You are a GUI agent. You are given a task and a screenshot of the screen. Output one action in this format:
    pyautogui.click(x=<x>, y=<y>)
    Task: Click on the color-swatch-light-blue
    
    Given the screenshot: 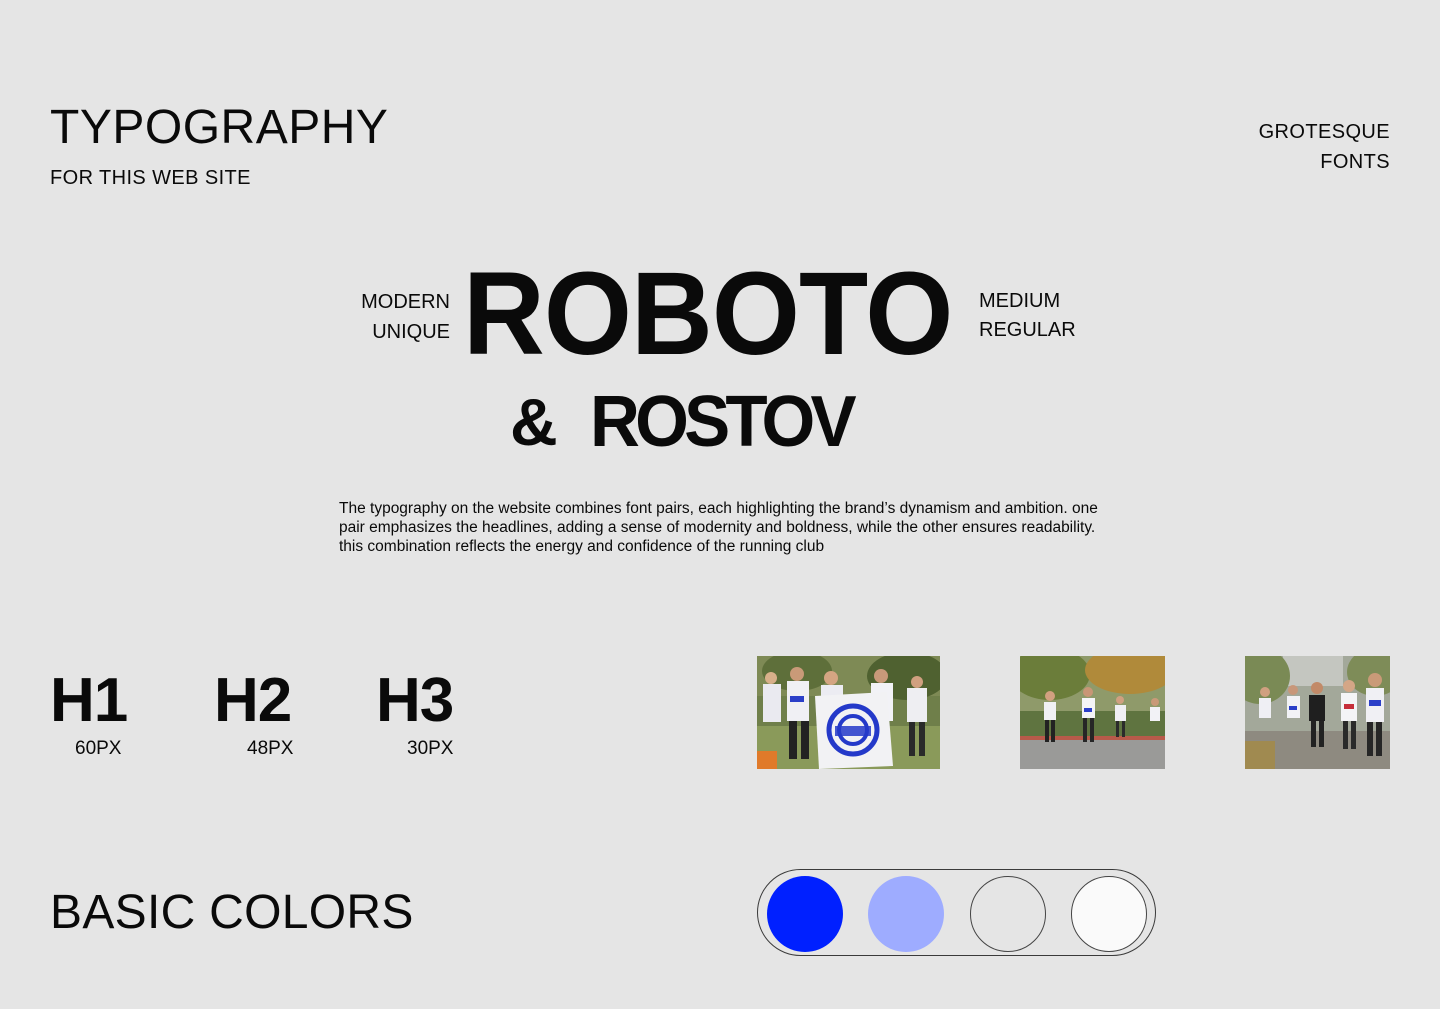 What is the action you would take?
    pyautogui.click(x=906, y=914)
    